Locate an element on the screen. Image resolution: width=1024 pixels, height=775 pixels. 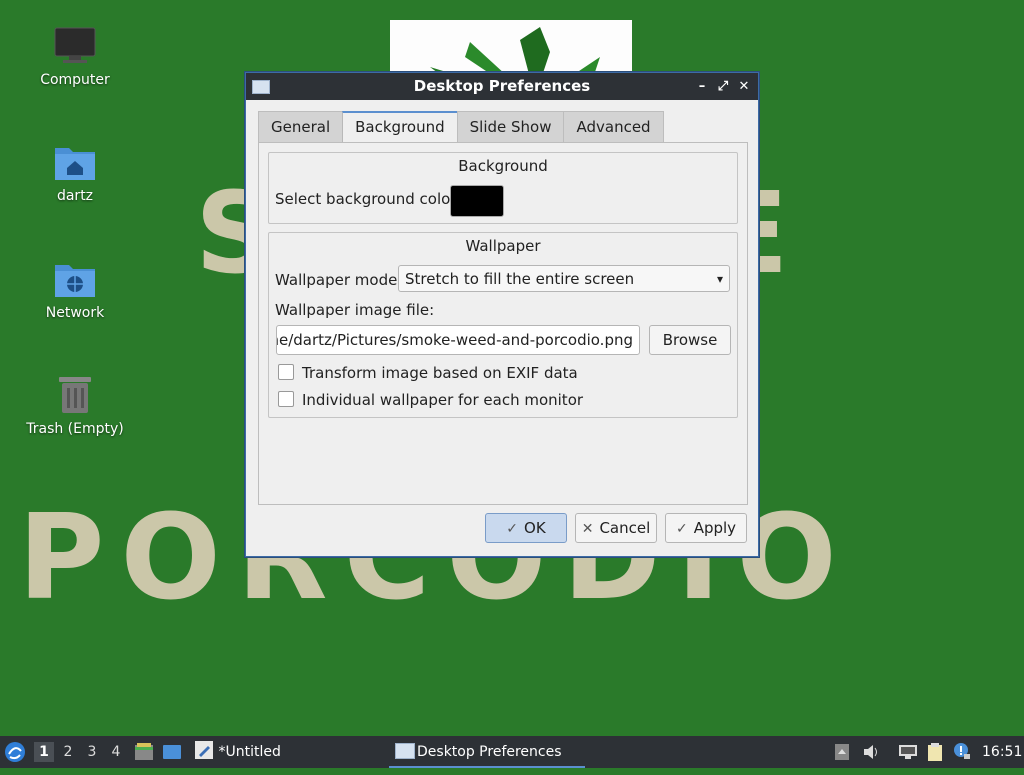
exif-checkbox-label: Transform image based on EXIF data is located at coordinates (440, 373).